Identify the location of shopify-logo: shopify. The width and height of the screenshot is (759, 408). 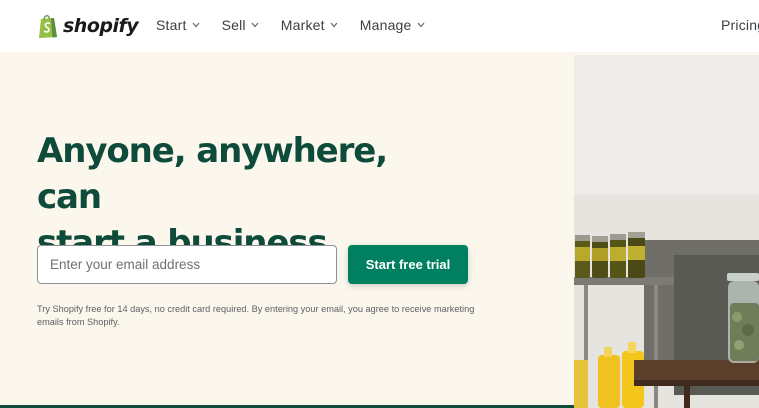
(88, 26).